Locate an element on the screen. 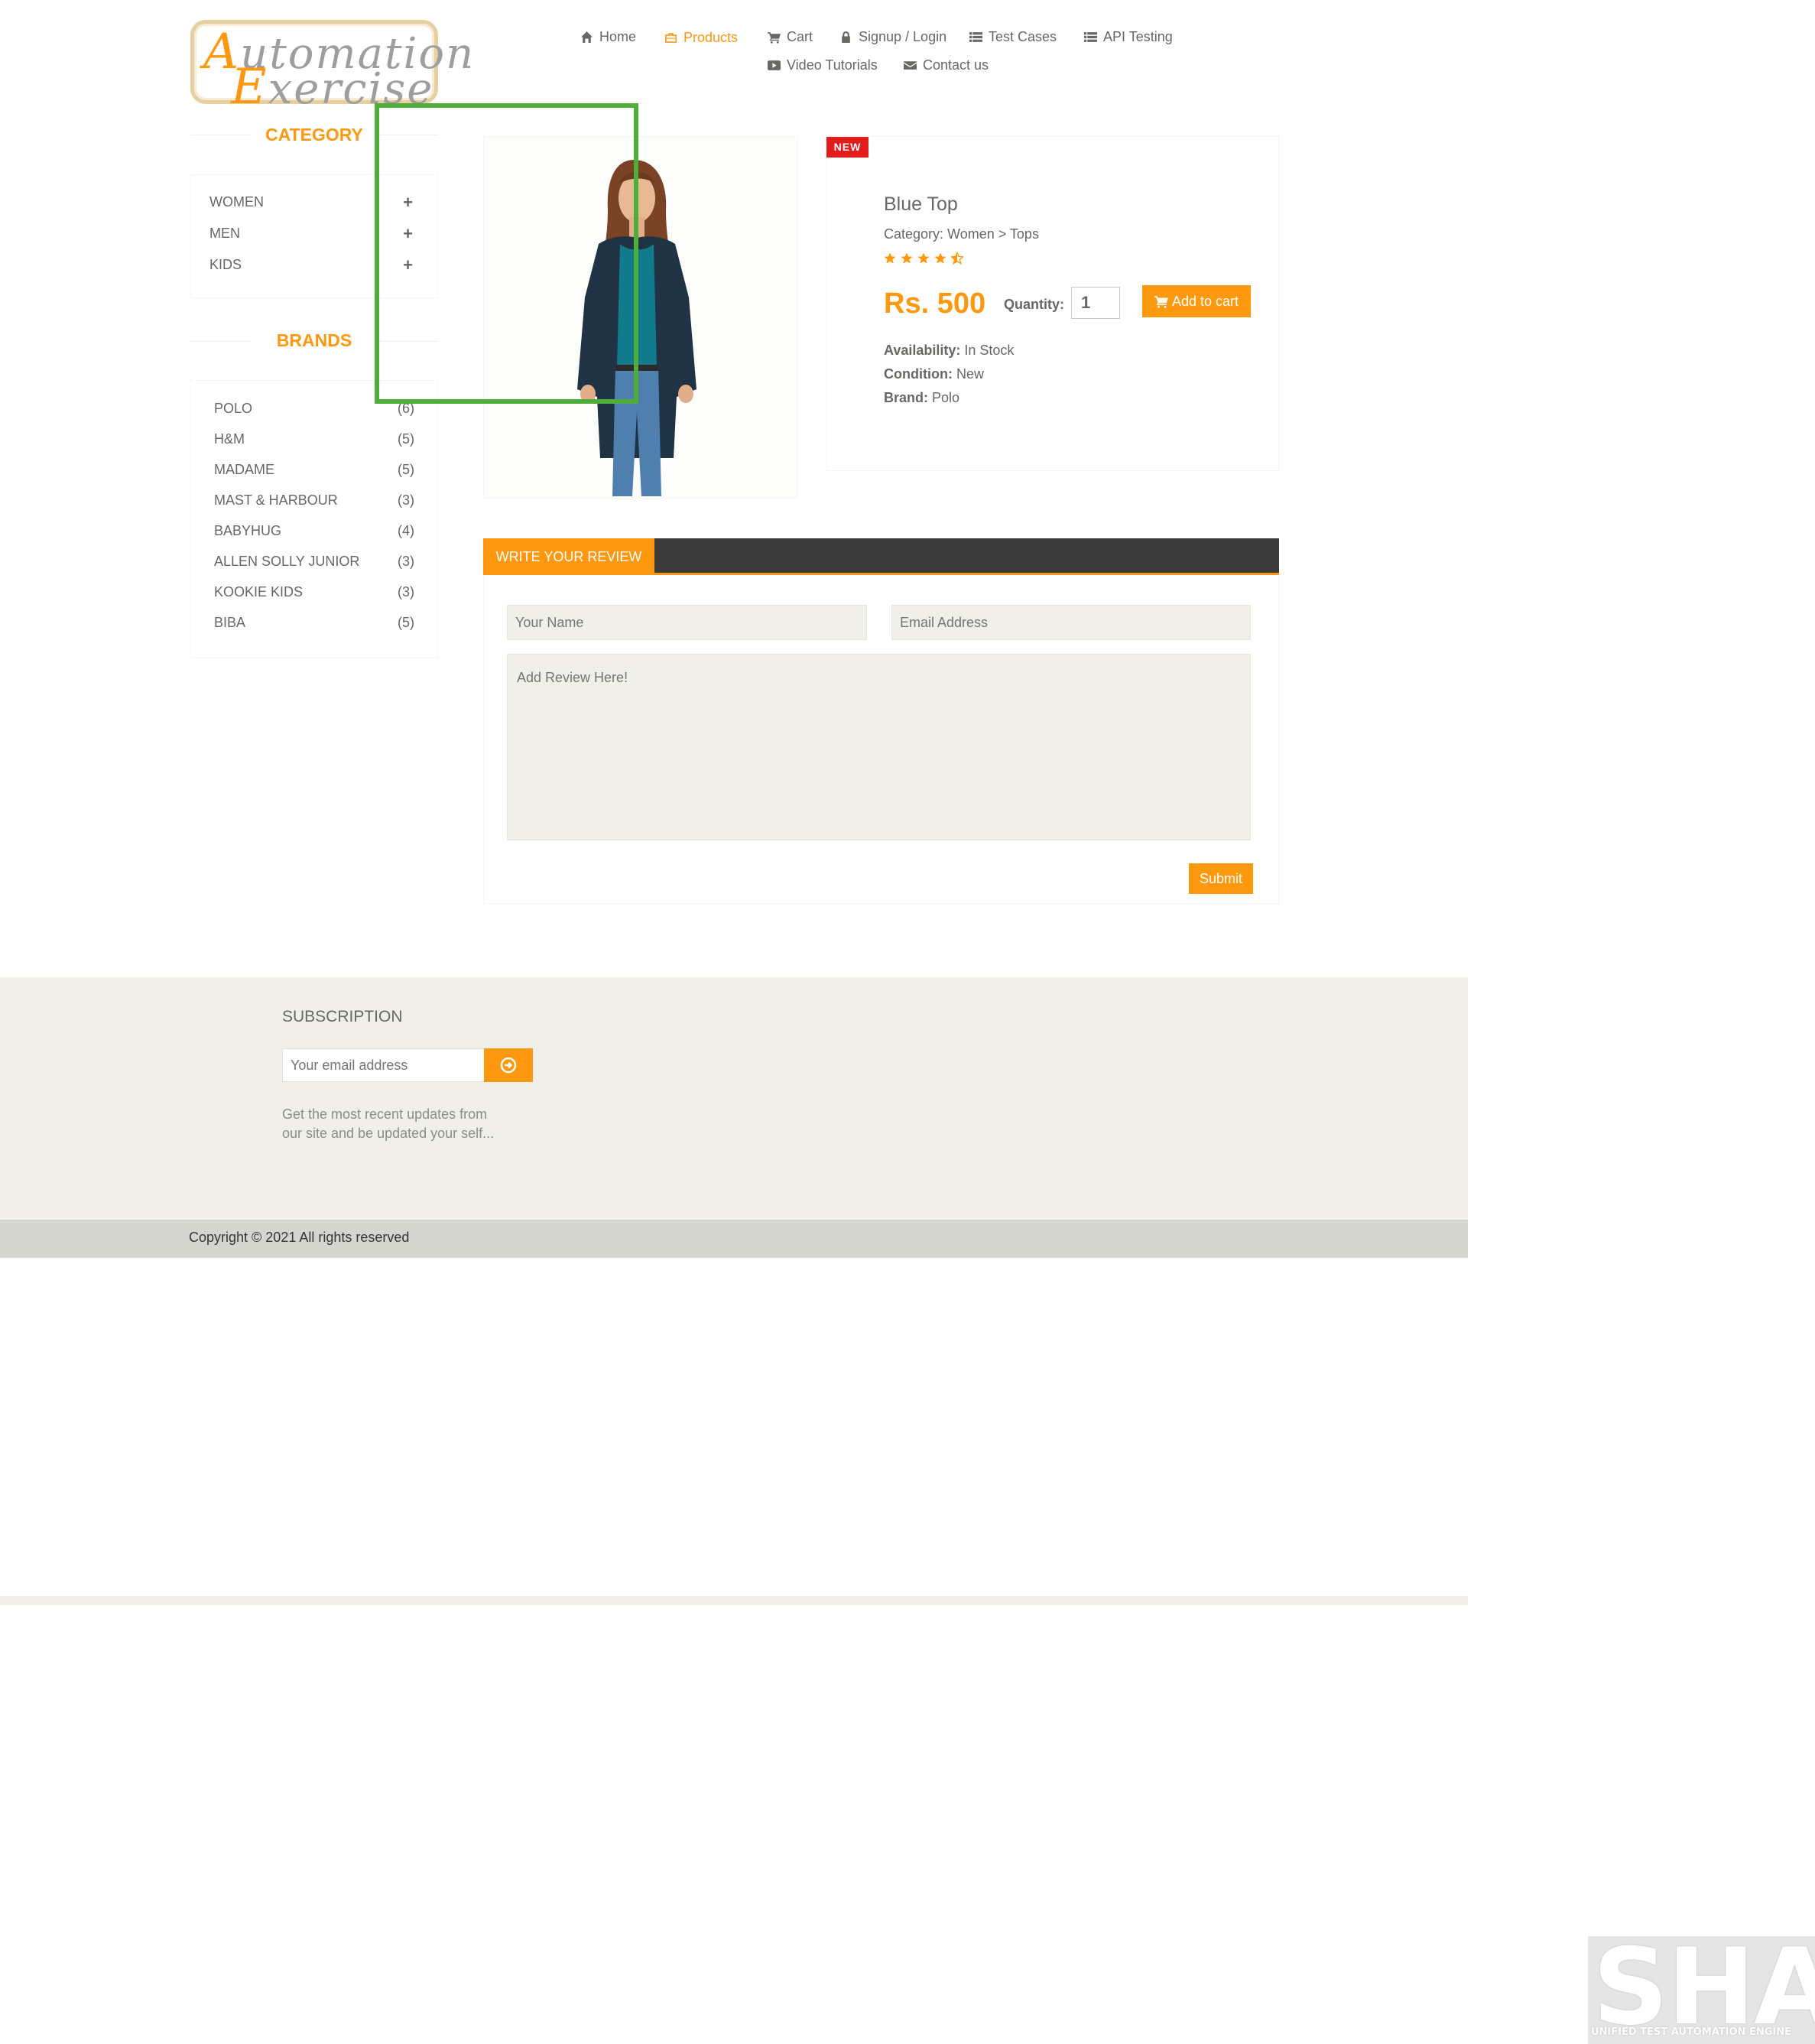  brand-item-biba: BIBA (5) is located at coordinates (314, 623).